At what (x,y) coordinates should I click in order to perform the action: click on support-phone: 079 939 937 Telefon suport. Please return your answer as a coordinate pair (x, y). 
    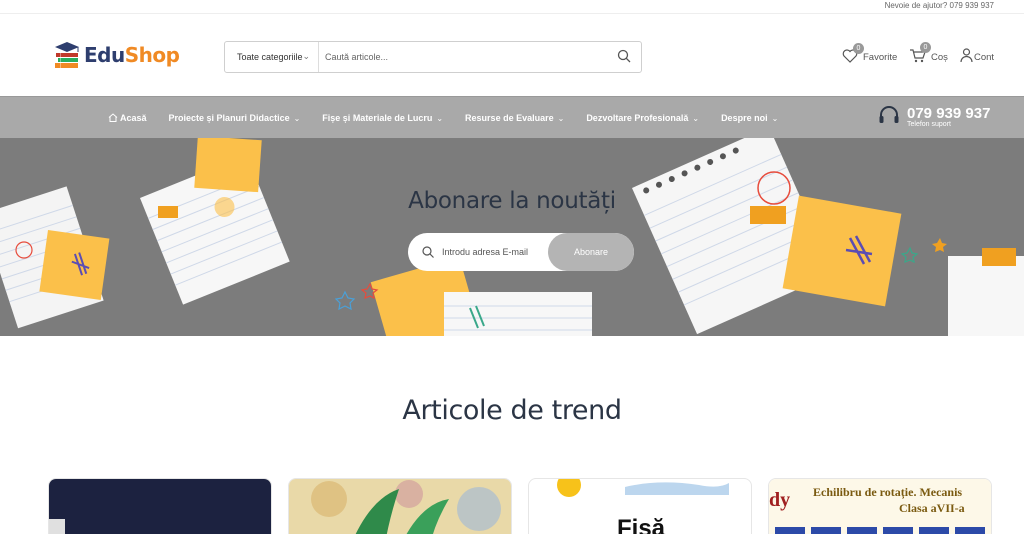
    Looking at the image, I should click on (934, 117).